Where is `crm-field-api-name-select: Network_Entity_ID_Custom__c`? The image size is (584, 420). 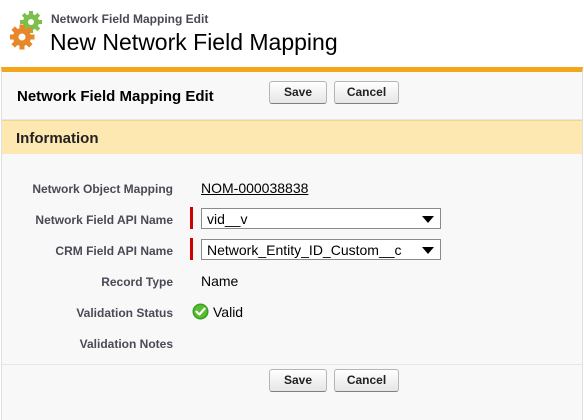 crm-field-api-name-select: Network_Entity_ID_Custom__c is located at coordinates (321, 249).